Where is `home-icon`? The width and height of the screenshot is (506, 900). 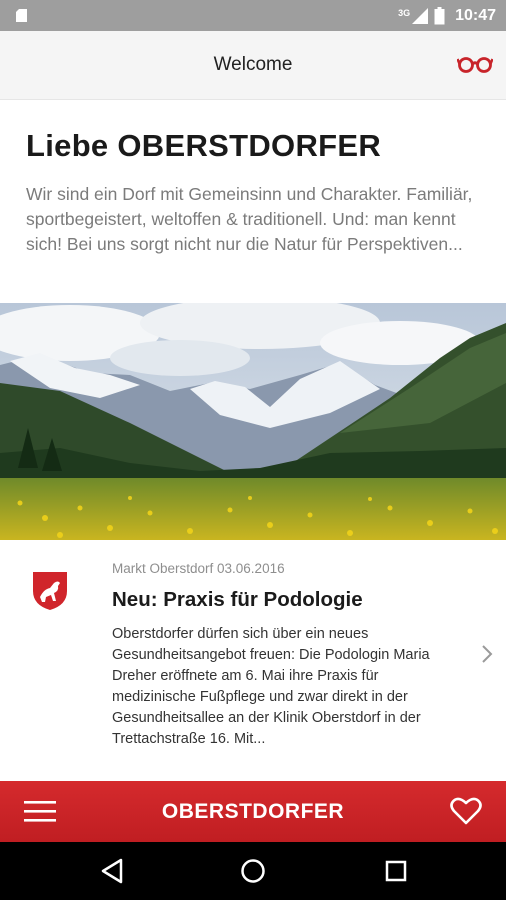 home-icon is located at coordinates (253, 871).